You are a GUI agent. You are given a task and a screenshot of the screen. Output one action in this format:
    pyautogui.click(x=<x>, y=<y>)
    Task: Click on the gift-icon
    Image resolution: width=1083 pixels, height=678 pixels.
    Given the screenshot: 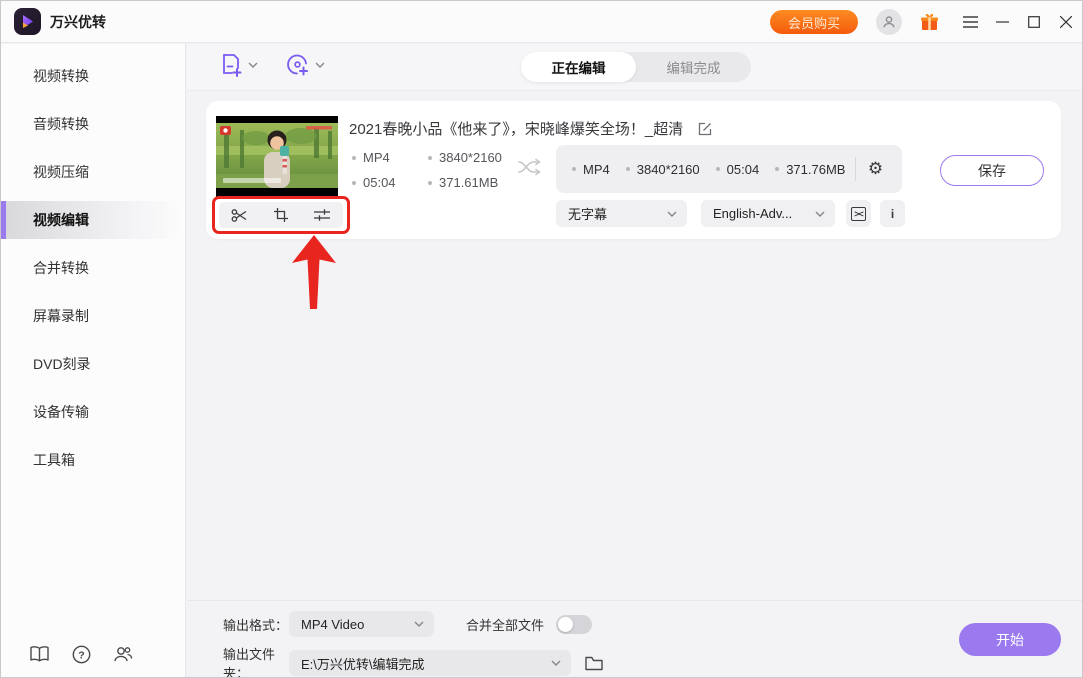 What is the action you would take?
    pyautogui.click(x=929, y=22)
    